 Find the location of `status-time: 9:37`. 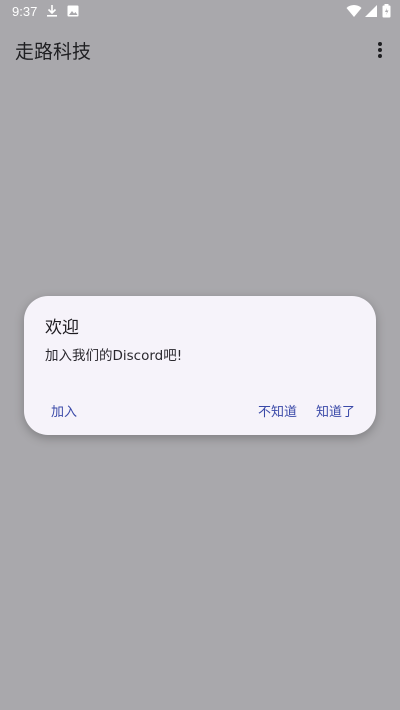

status-time: 9:37 is located at coordinates (25, 11).